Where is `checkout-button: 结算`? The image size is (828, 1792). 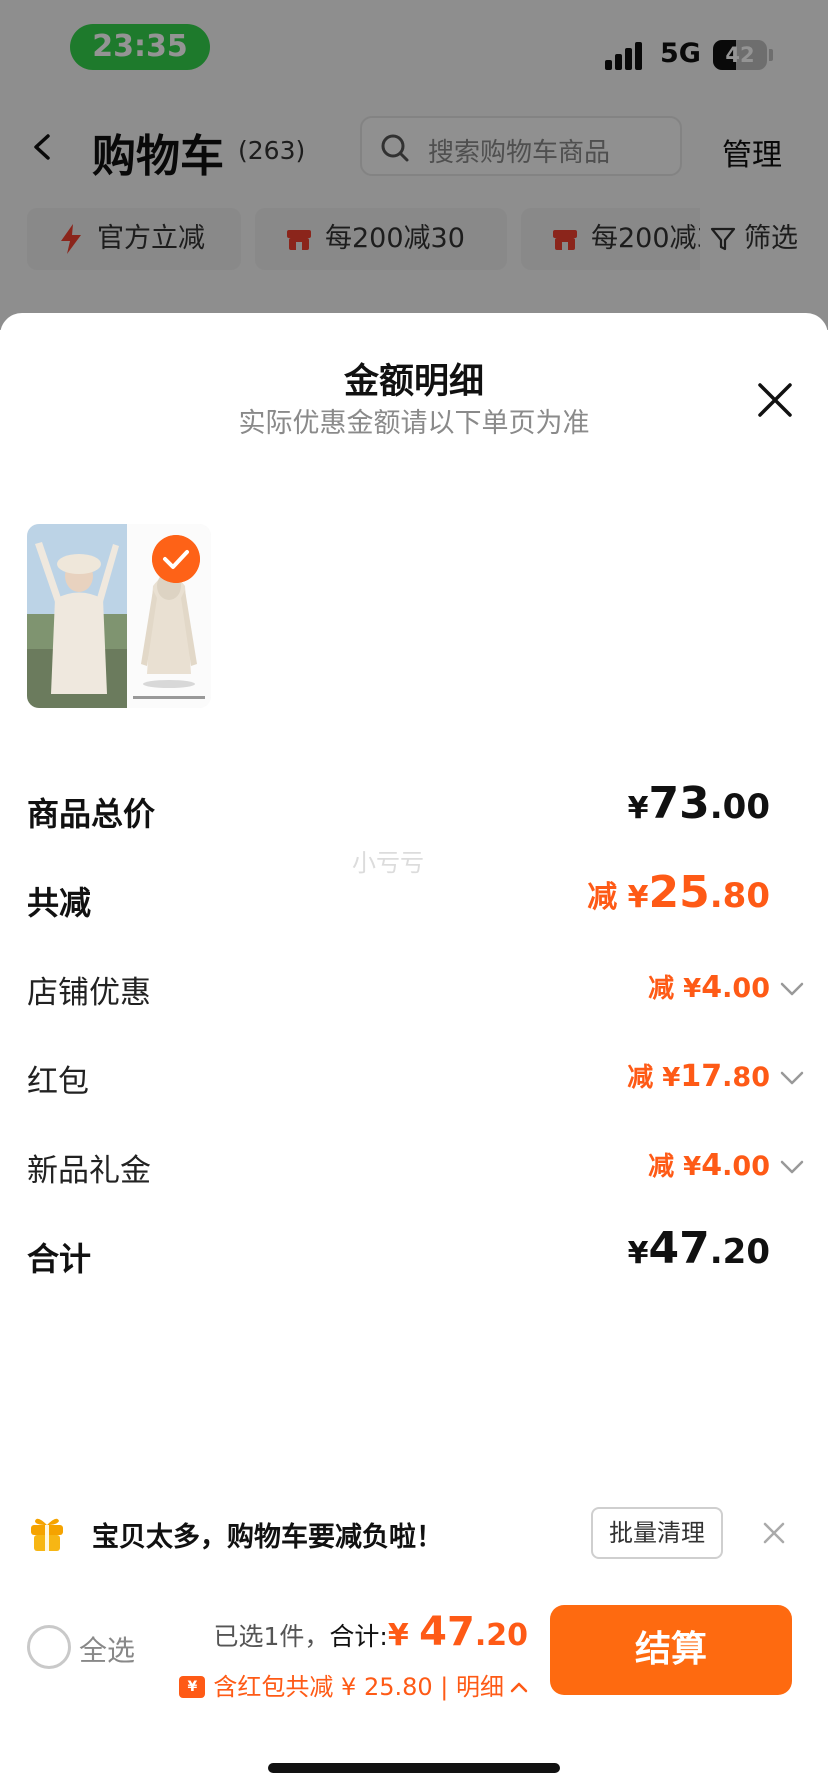 checkout-button: 结算 is located at coordinates (671, 1650).